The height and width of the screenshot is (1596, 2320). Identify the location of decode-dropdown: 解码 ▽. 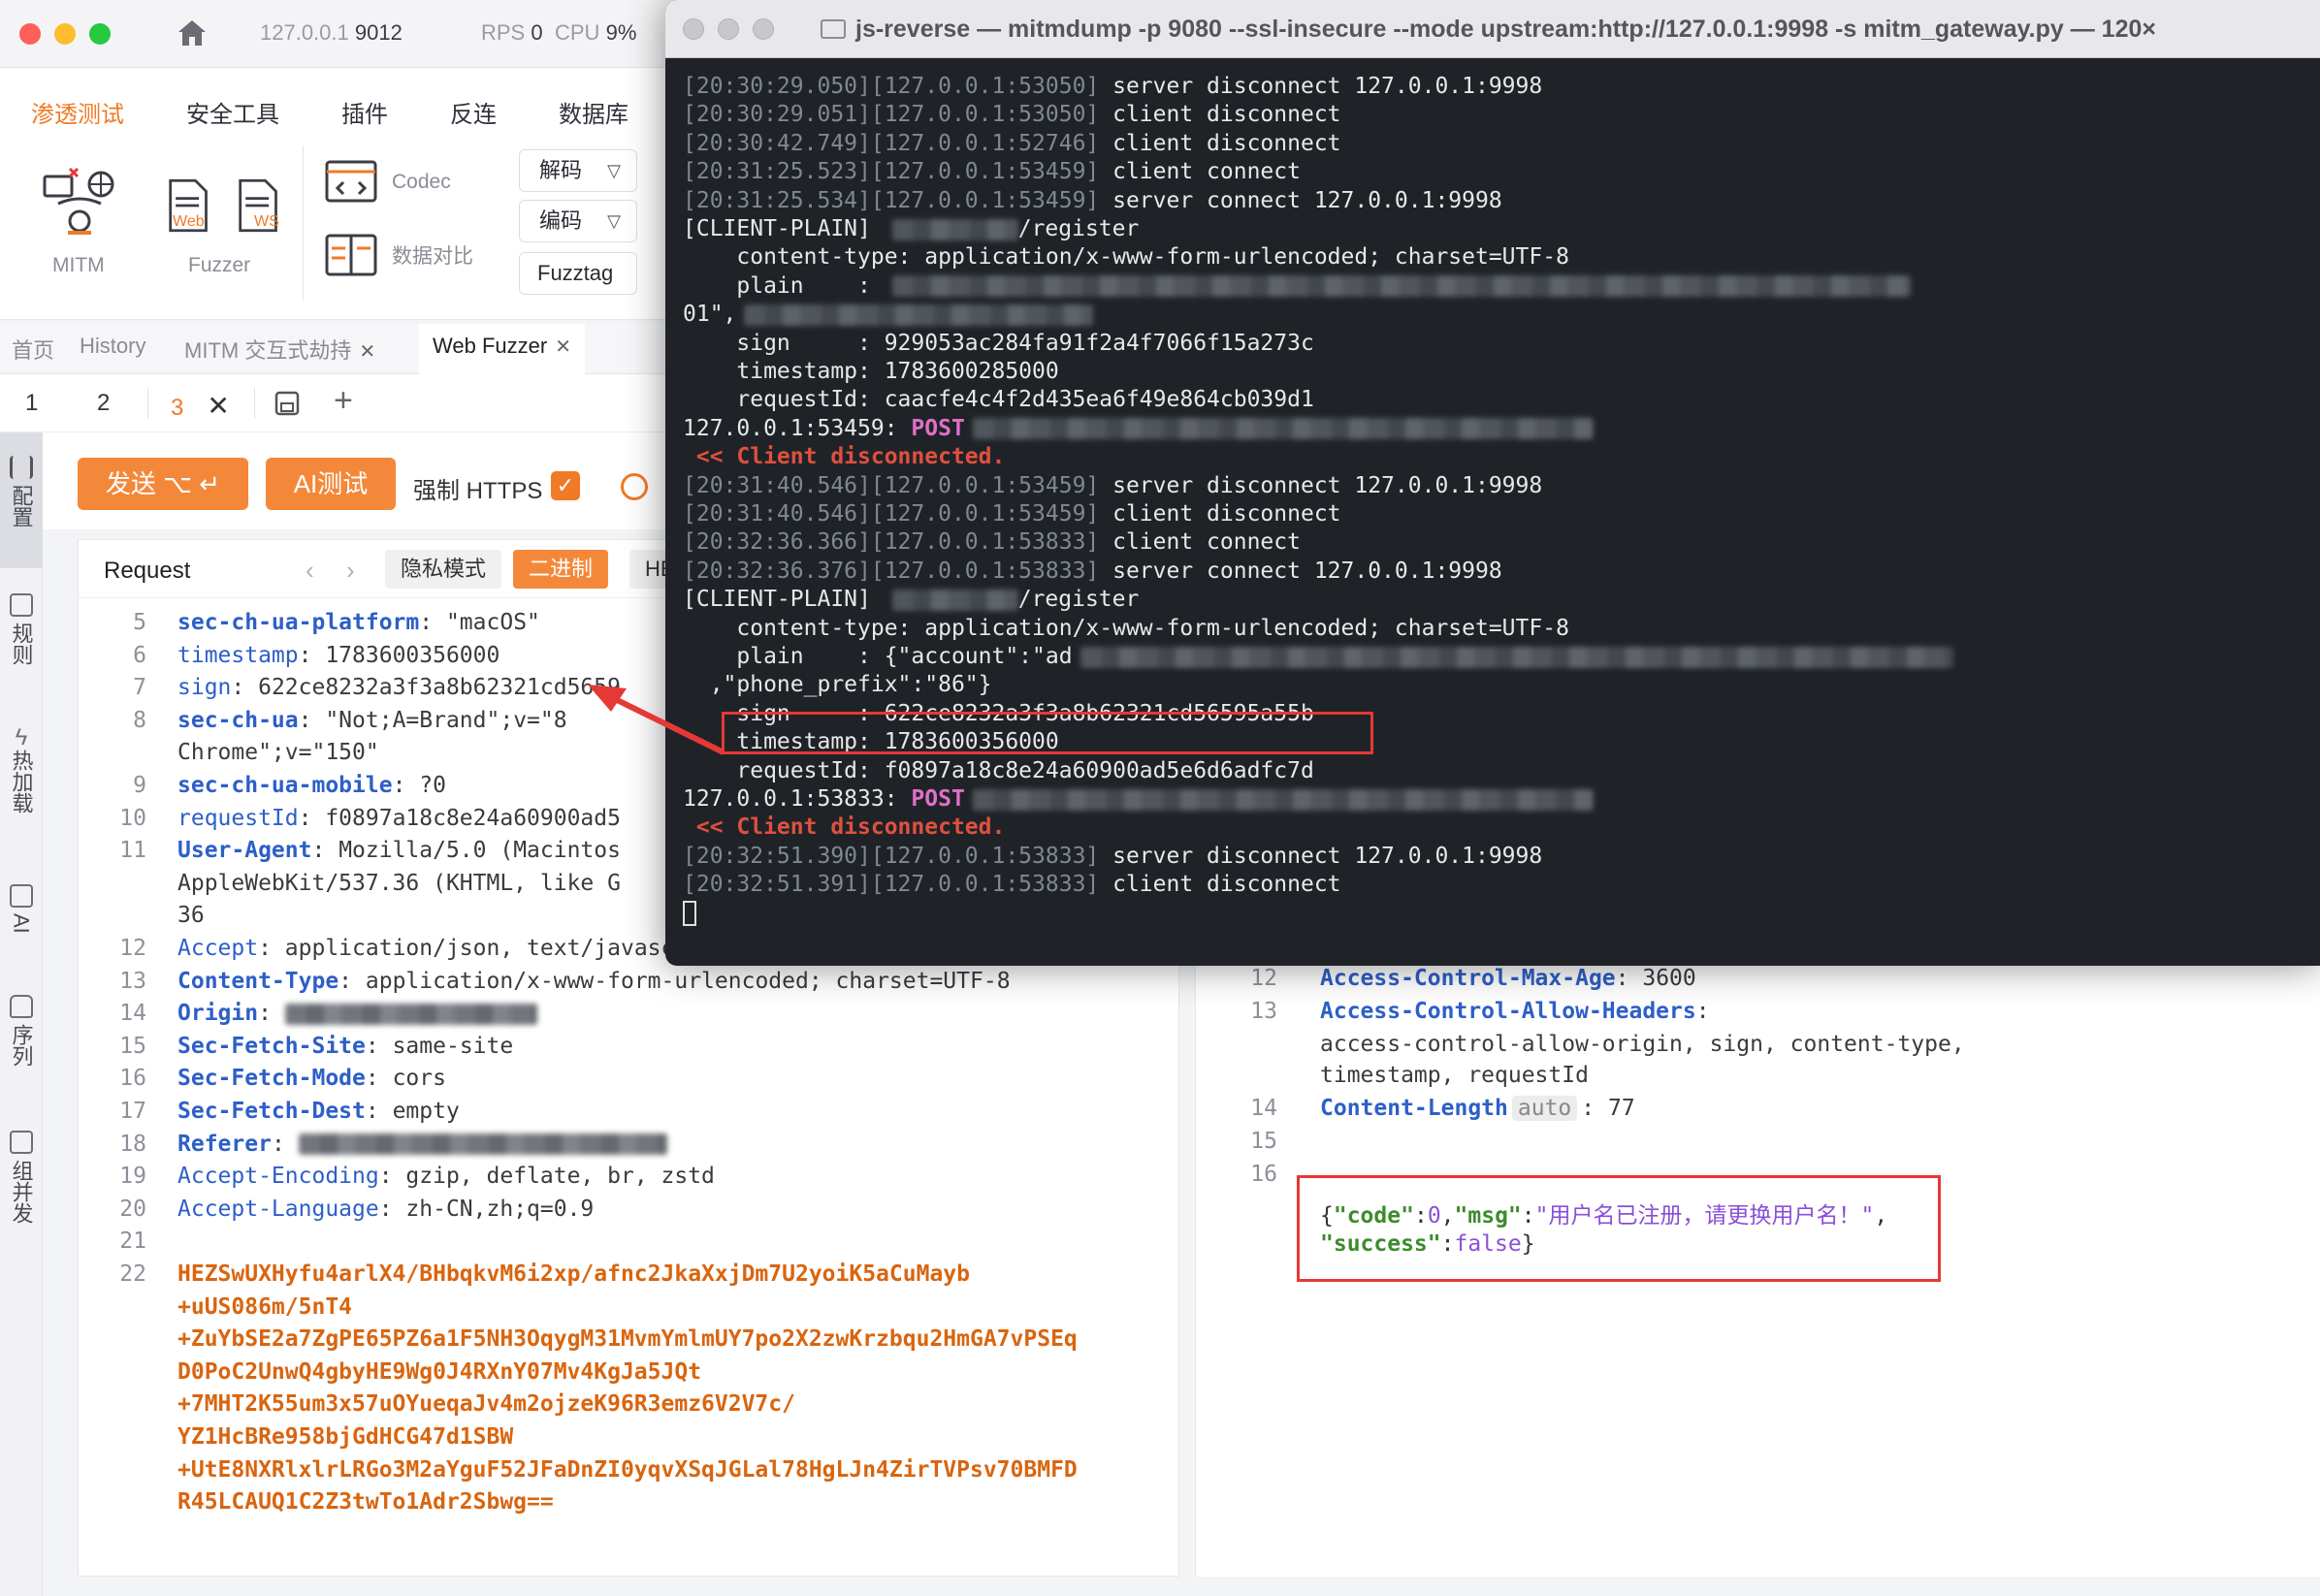
(578, 170).